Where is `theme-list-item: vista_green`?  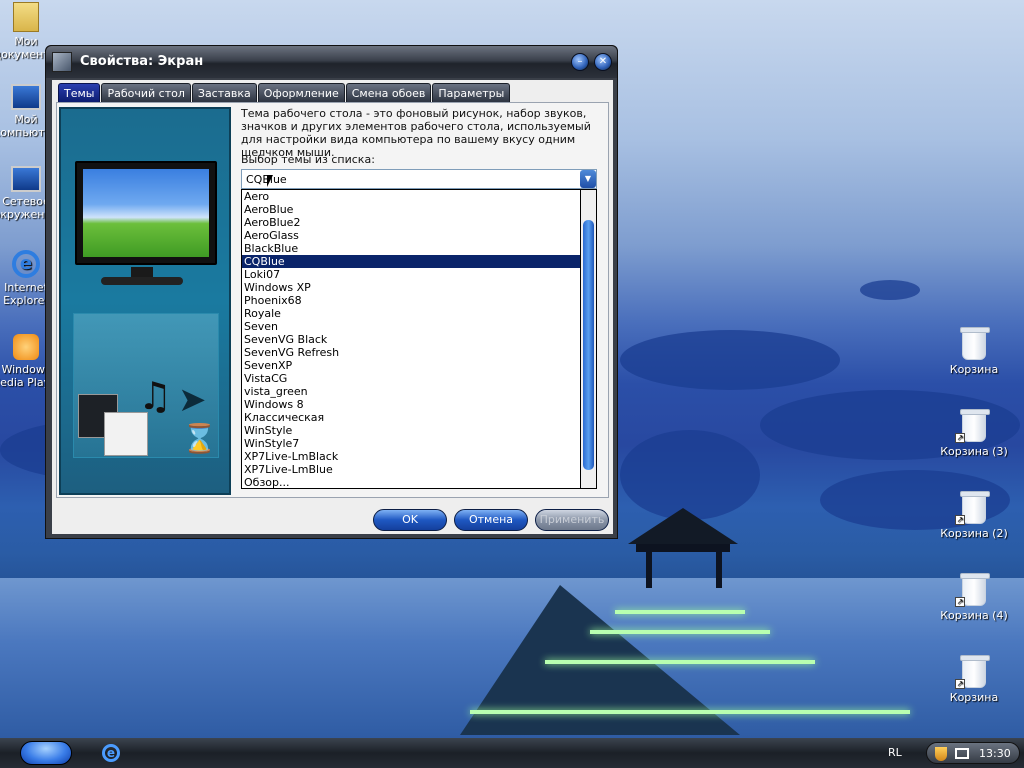 theme-list-item: vista_green is located at coordinates (411, 391).